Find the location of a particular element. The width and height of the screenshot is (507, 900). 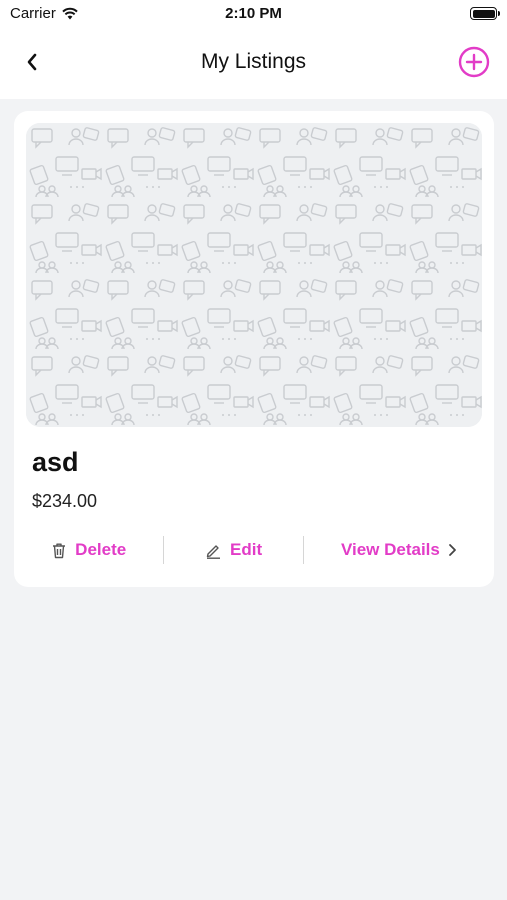

navigation-bar: My Listings is located at coordinates (253, 62).